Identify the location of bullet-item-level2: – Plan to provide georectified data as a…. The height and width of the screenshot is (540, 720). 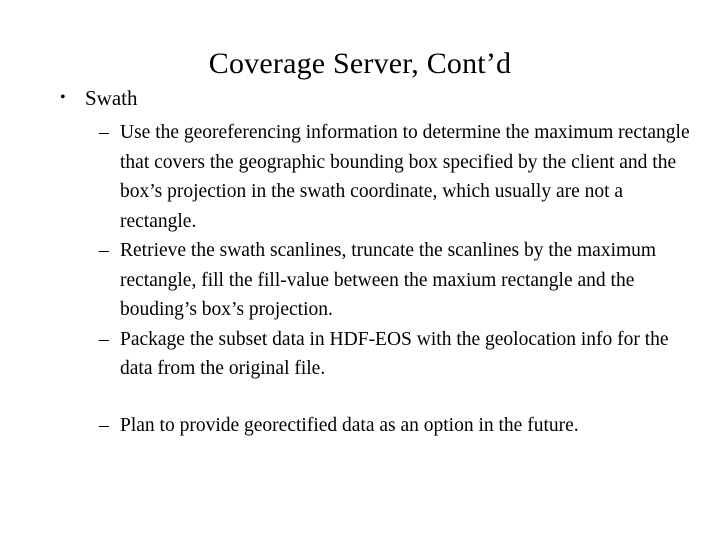
(360, 426).